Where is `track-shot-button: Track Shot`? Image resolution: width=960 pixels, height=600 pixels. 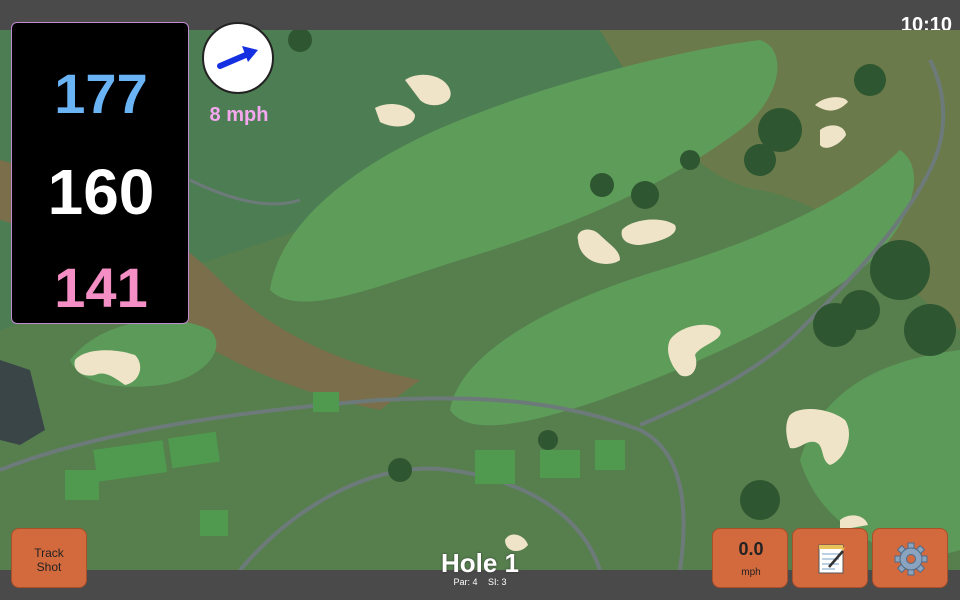
track-shot-button: Track Shot is located at coordinates (49, 558).